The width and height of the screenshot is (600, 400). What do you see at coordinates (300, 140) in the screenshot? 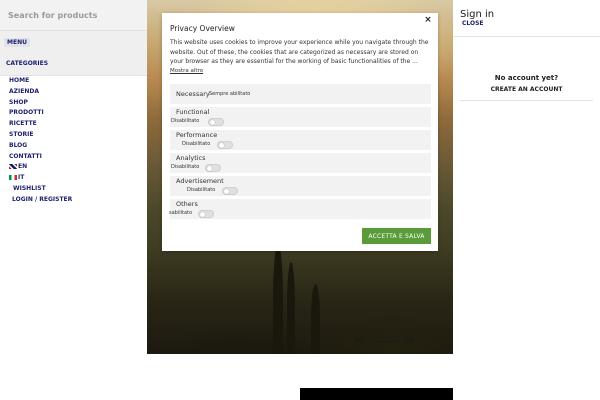
I see `cookie-category-performance: Performance Disabilitato` at bounding box center [300, 140].